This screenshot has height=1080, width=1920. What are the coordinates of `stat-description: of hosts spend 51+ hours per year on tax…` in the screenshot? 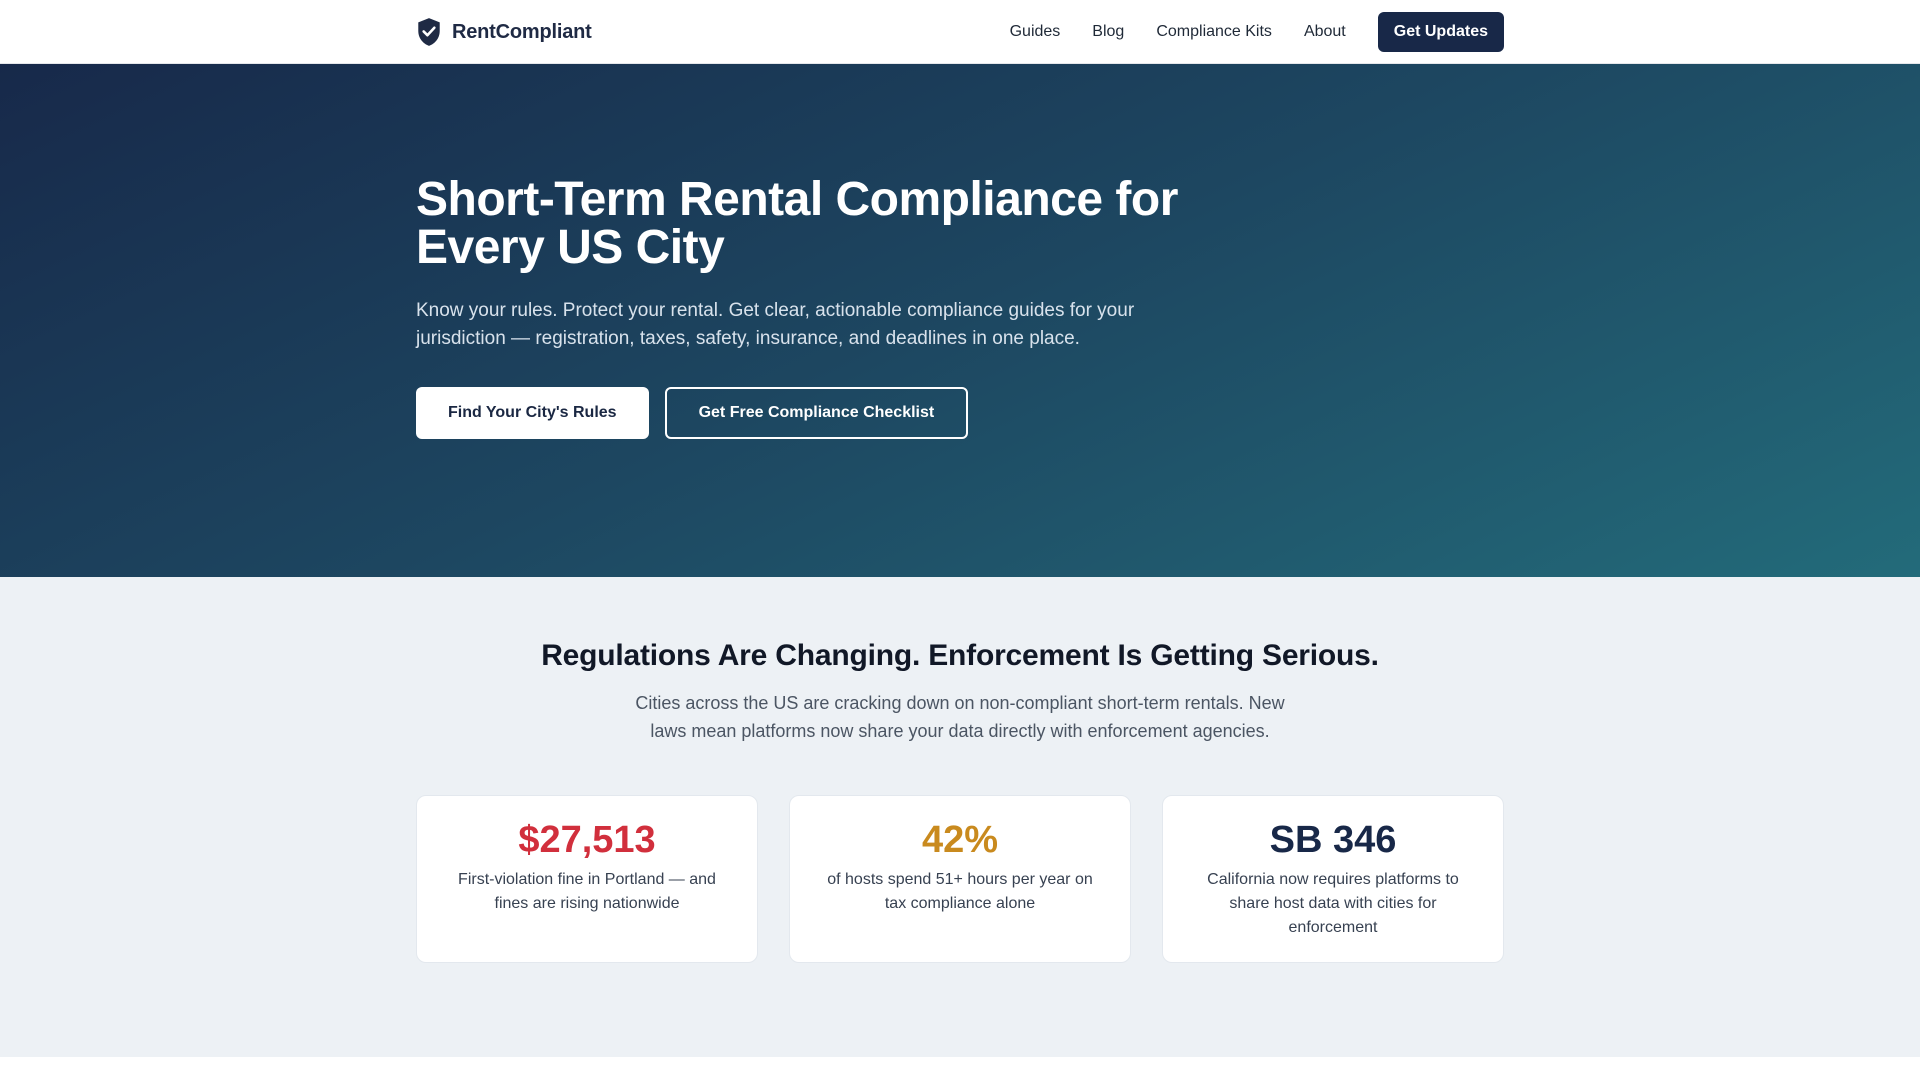 It's located at (960, 891).